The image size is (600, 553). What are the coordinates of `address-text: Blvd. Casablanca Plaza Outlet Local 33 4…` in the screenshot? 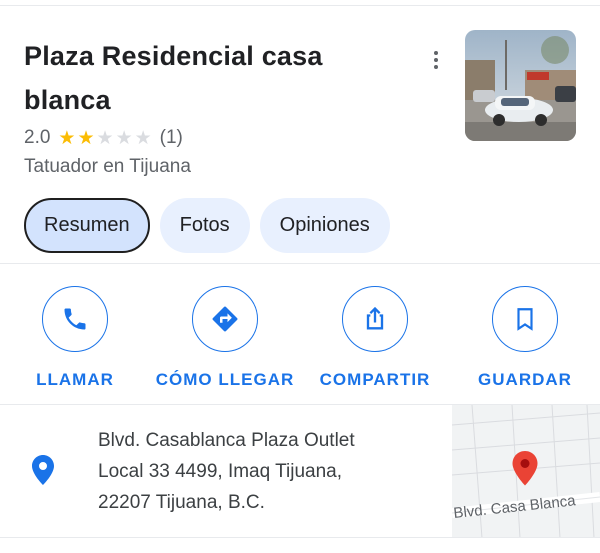 It's located at (268, 471).